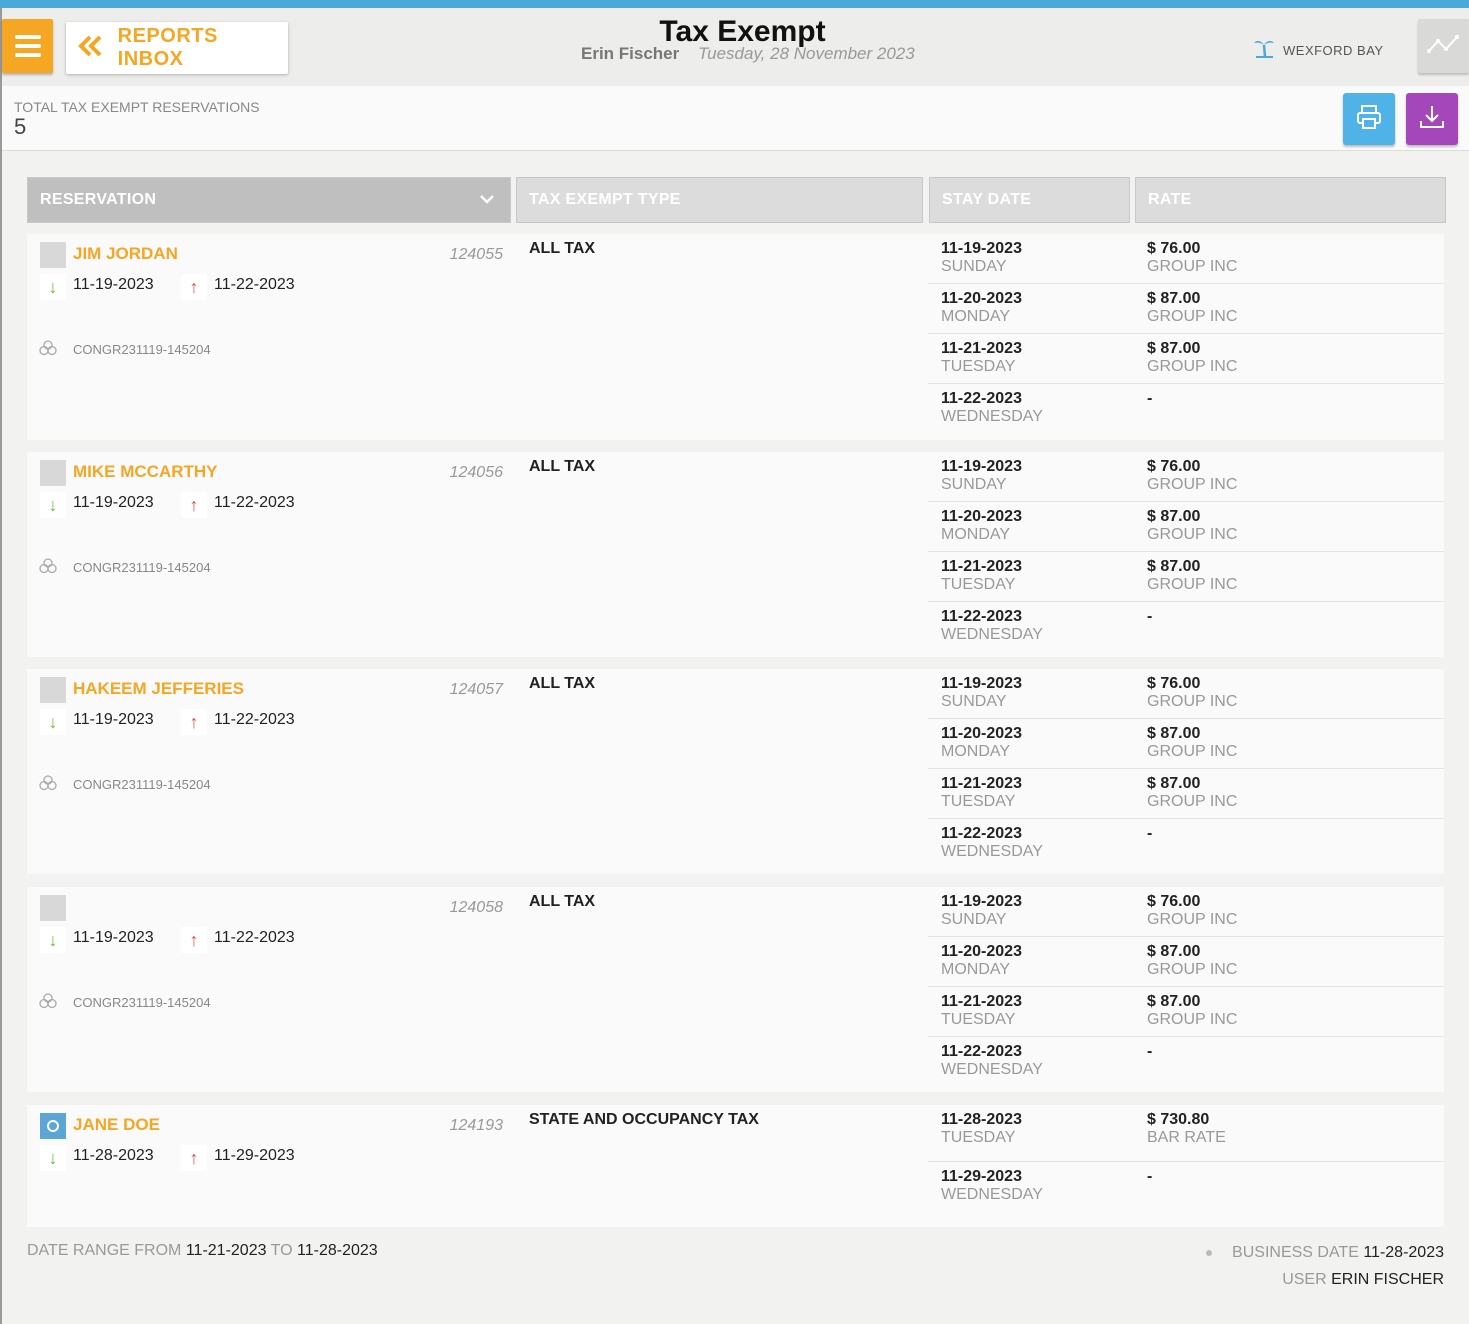 The width and height of the screenshot is (1469, 1324). What do you see at coordinates (27, 46) in the screenshot?
I see `hamburger-menu-button` at bounding box center [27, 46].